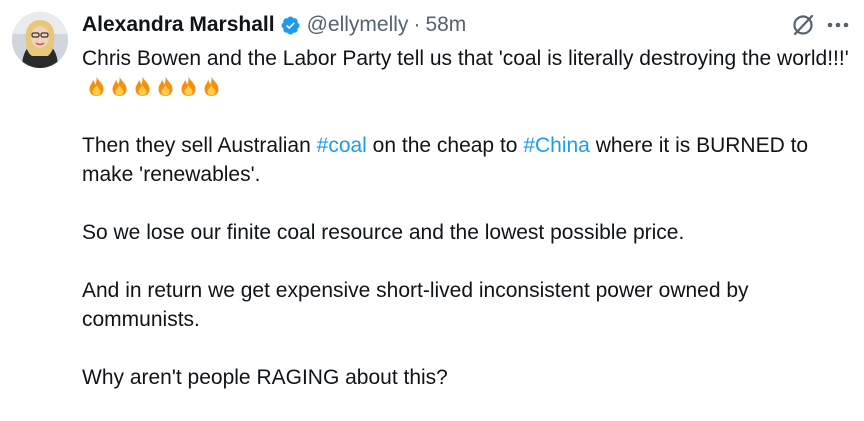 This screenshot has width=864, height=421. What do you see at coordinates (358, 25) in the screenshot?
I see `author-handle: @ellymelly` at bounding box center [358, 25].